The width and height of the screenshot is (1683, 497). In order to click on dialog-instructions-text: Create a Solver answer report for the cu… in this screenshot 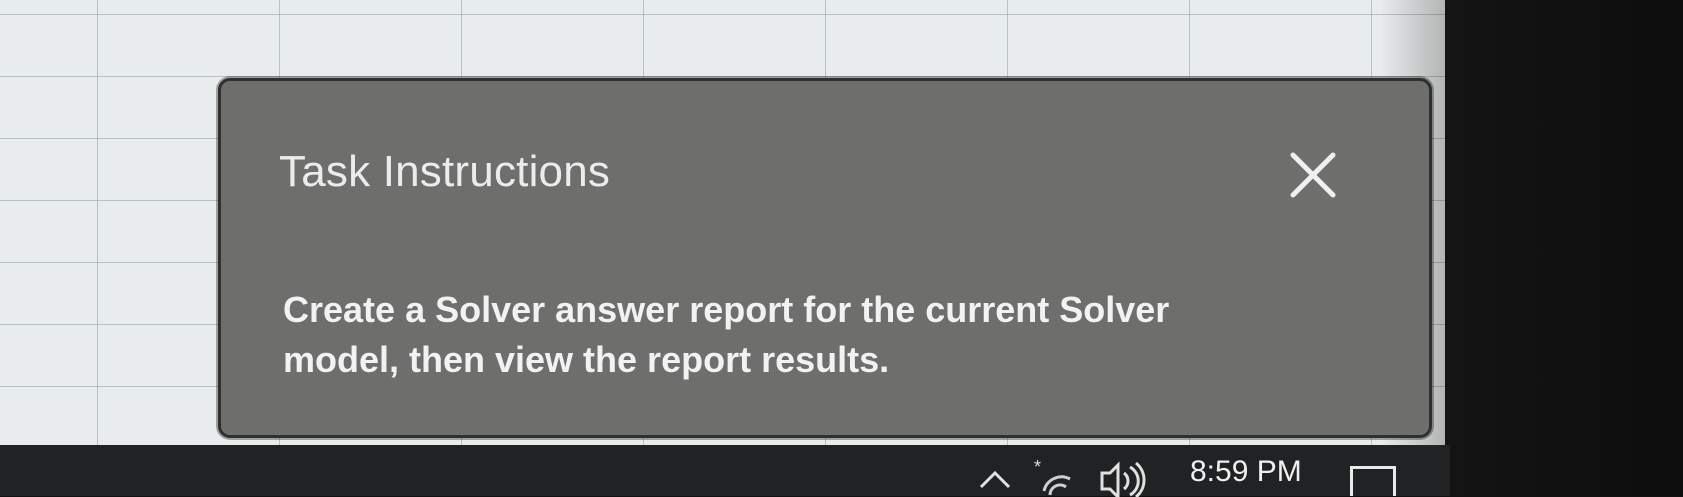, I will do `click(726, 334)`.